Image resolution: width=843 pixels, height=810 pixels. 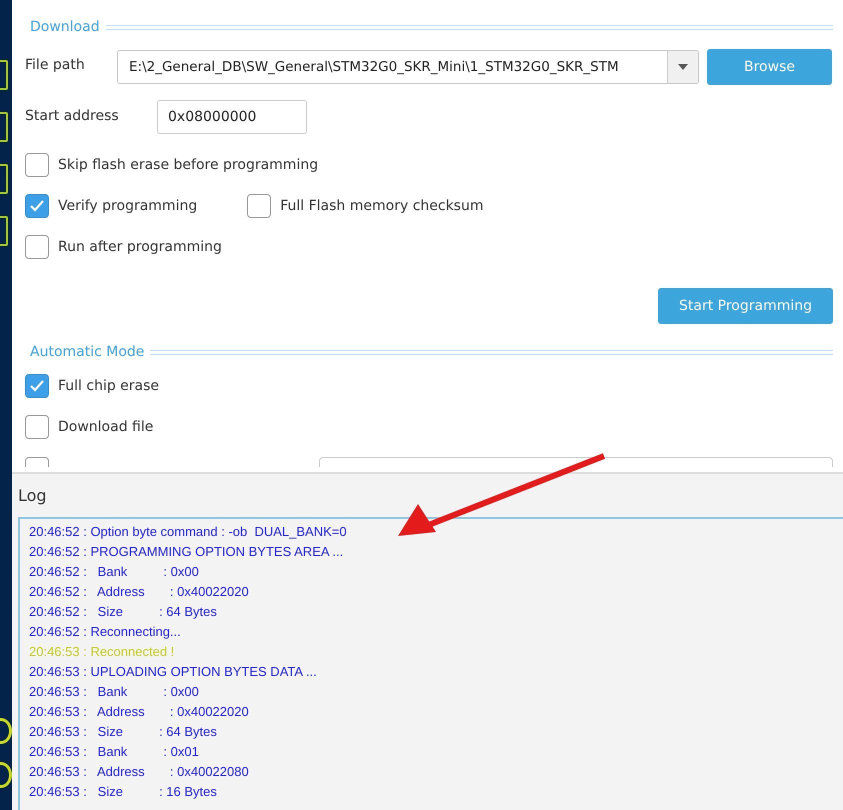 I want to click on checkbox-label: Download file, so click(x=106, y=427).